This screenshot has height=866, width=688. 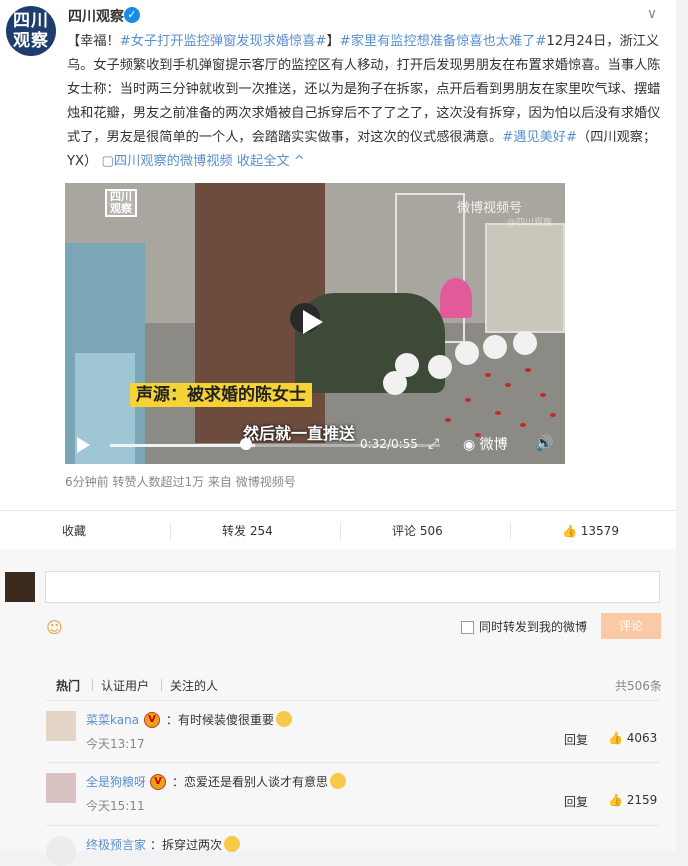 What do you see at coordinates (299, 433) in the screenshot?
I see `video-subtitle: 然后就一直推送` at bounding box center [299, 433].